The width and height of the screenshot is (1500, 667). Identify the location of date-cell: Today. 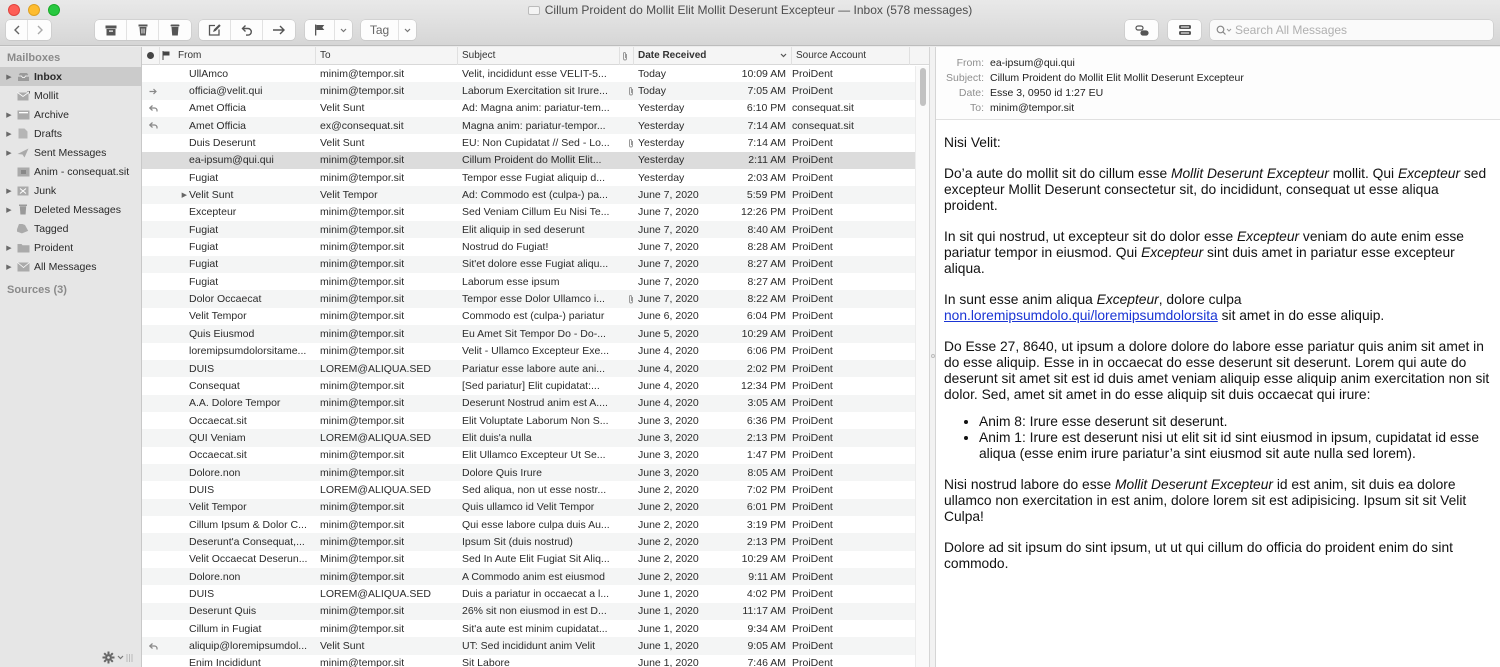
(652, 91).